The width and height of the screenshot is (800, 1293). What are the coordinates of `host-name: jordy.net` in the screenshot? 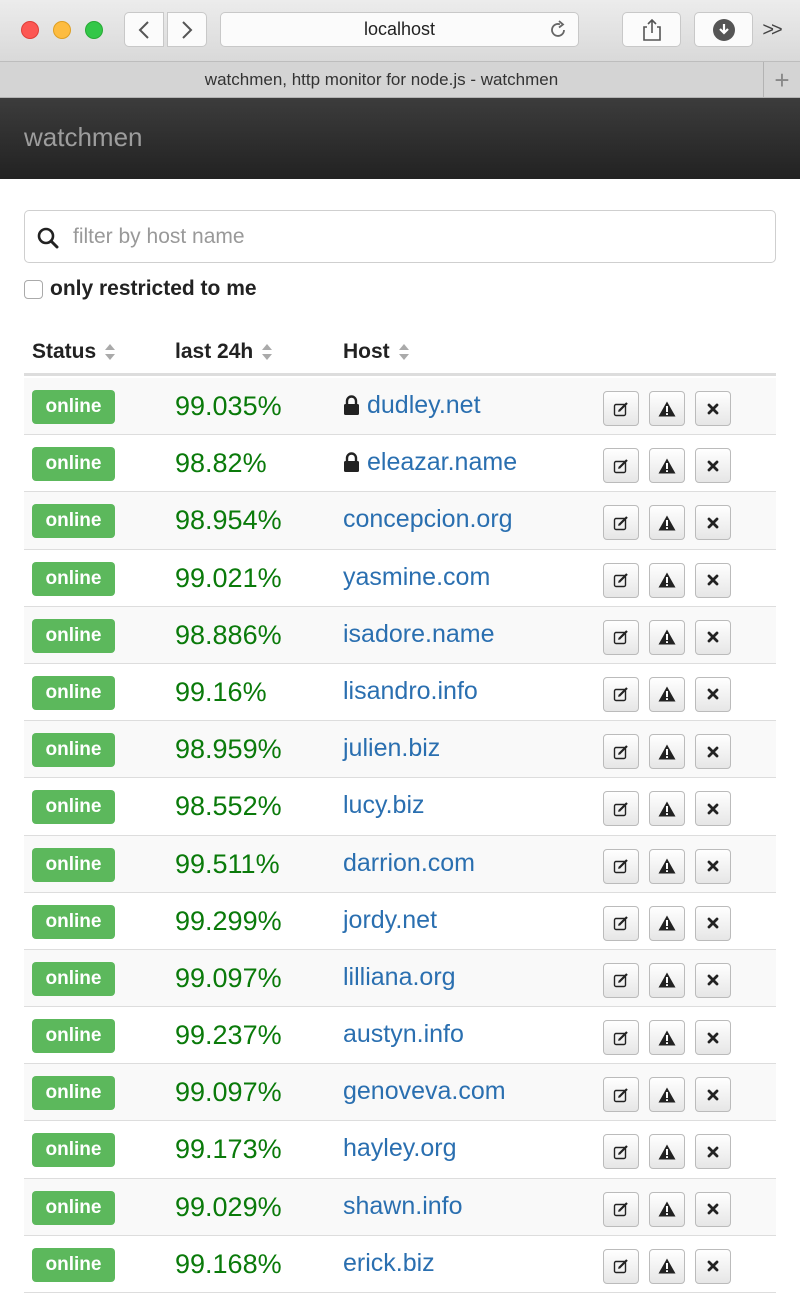 It's located at (390, 919).